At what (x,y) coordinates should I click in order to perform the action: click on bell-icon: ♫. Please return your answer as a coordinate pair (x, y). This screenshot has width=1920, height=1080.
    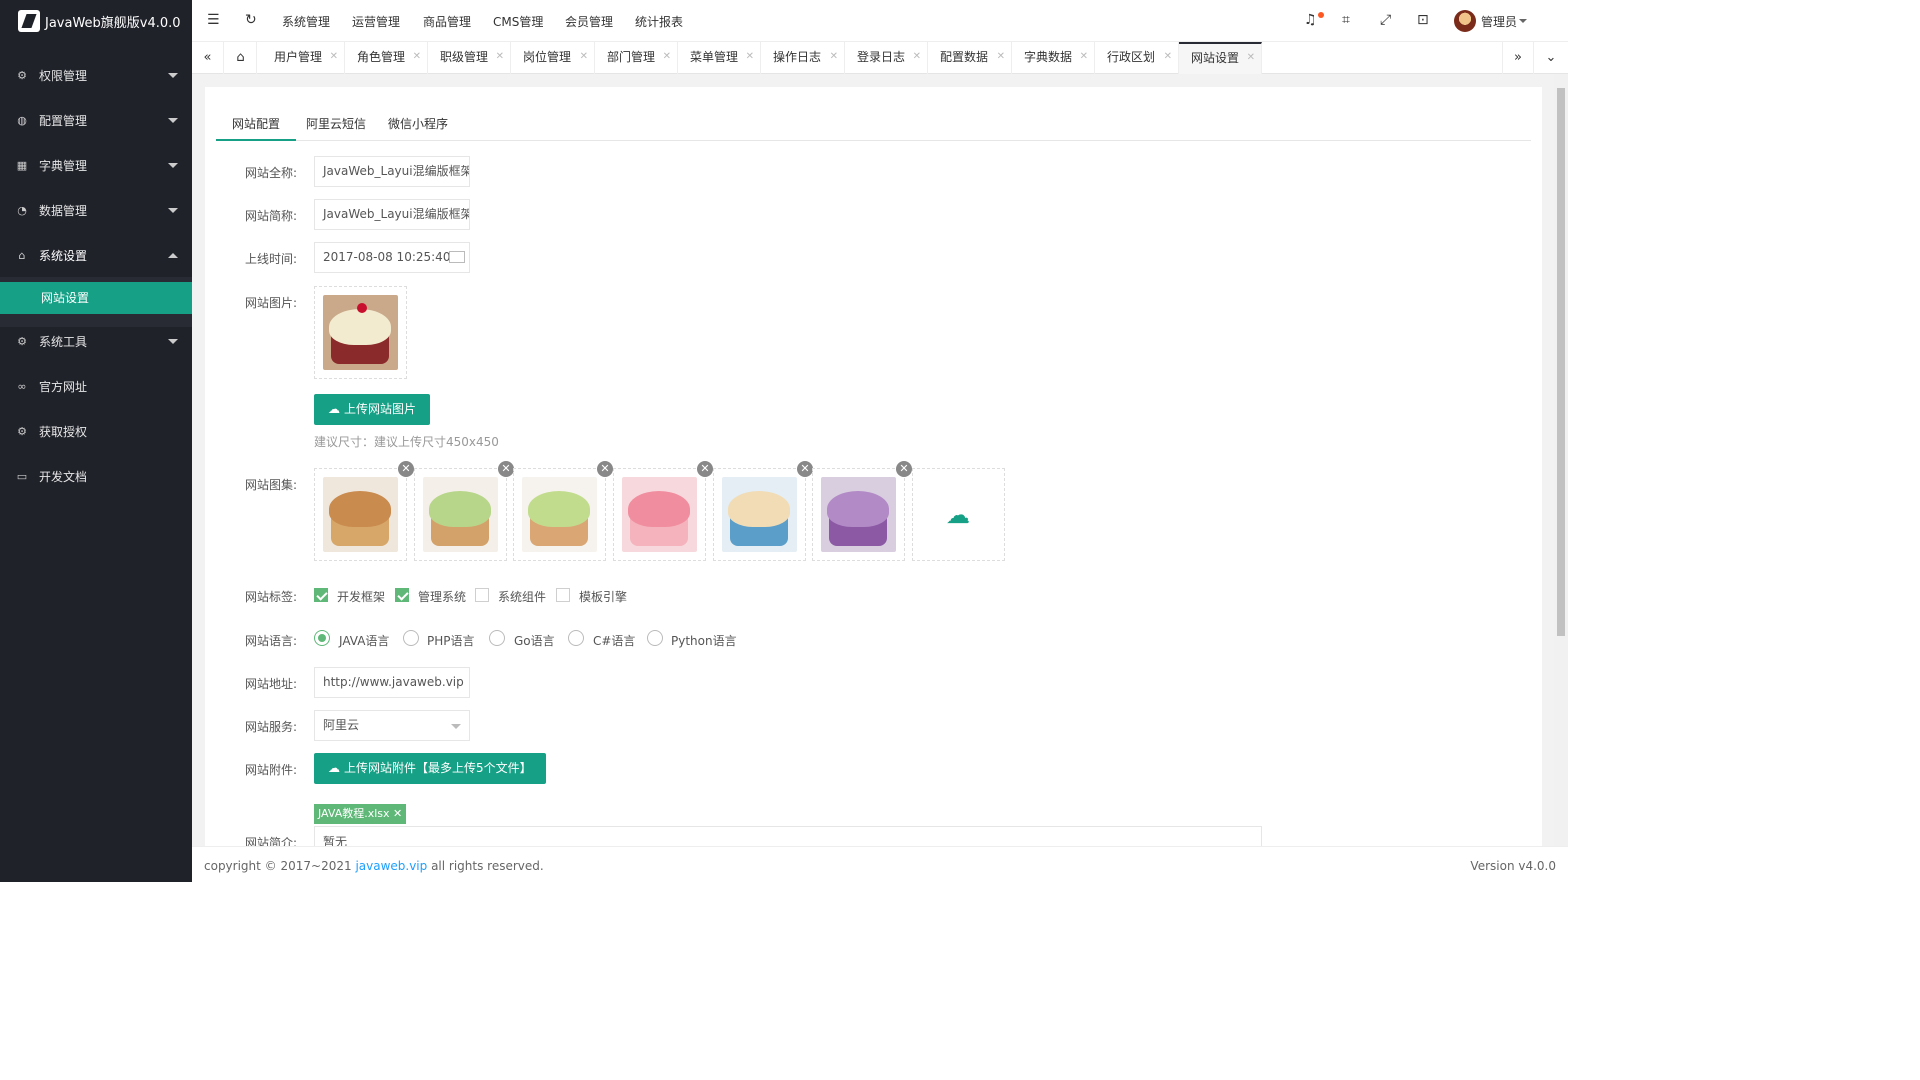
    Looking at the image, I should click on (1310, 20).